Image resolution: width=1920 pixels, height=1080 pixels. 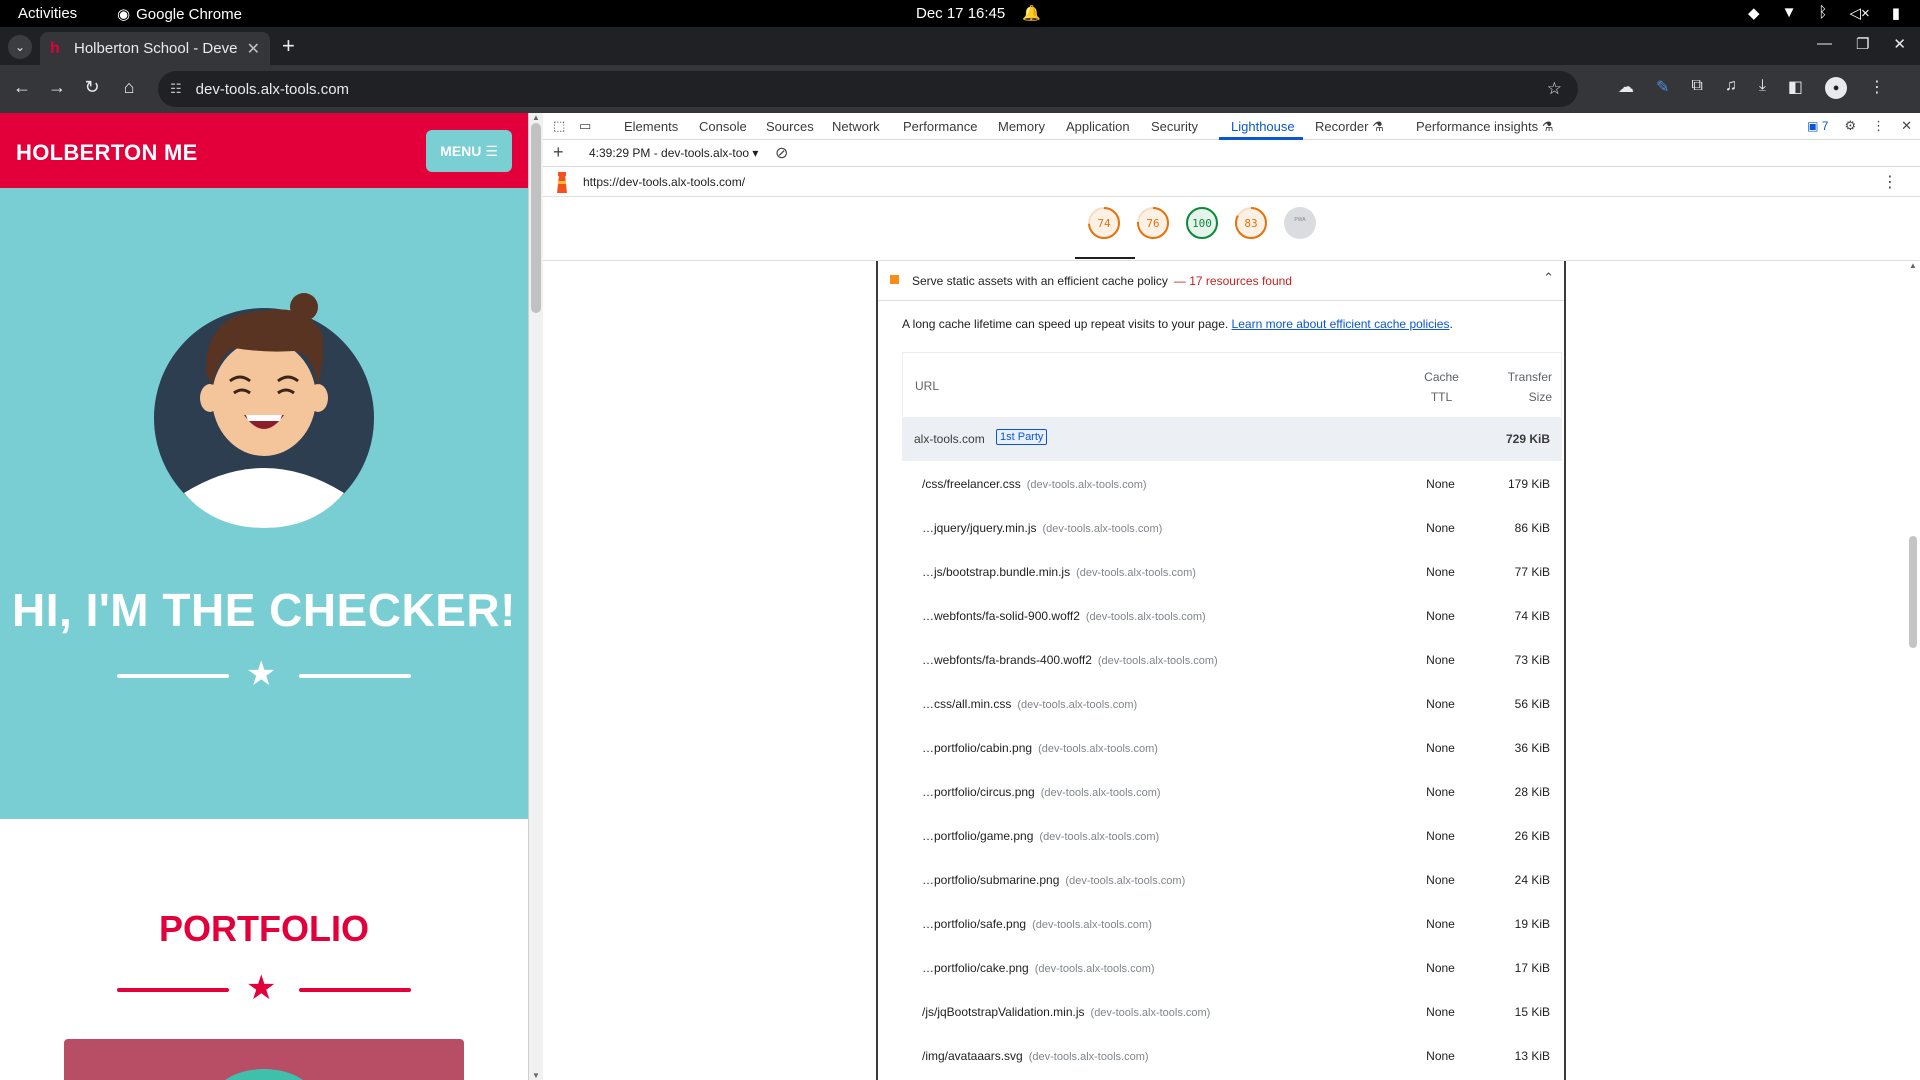 I want to click on tab-memory: Memory, so click(x=1021, y=126).